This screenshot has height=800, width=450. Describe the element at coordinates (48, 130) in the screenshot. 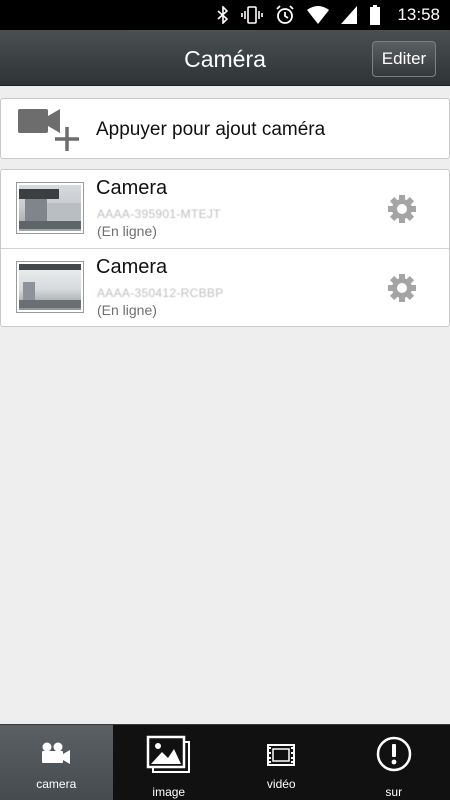

I see `add-camera-icon` at that location.